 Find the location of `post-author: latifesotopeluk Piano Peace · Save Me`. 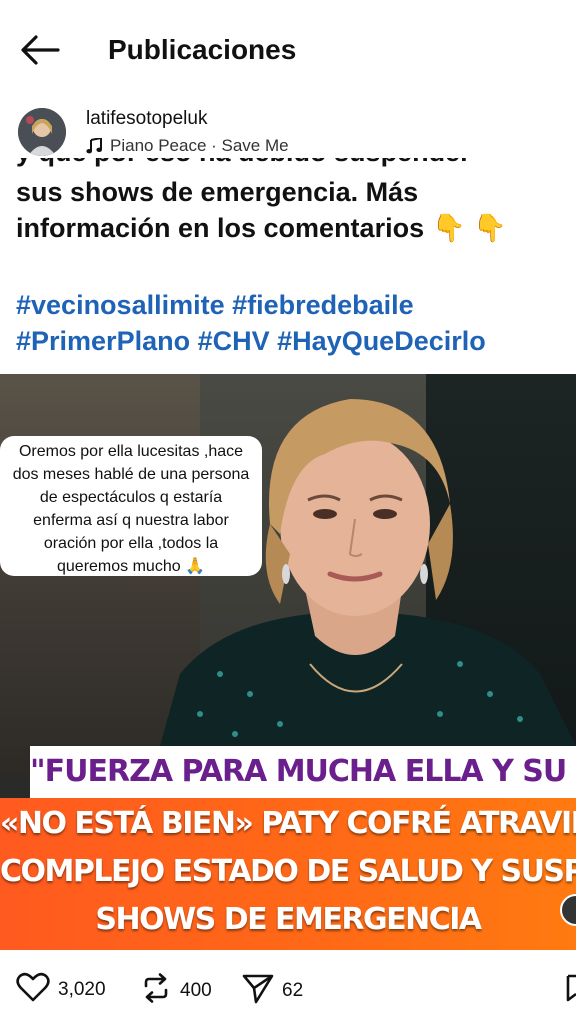

post-author: latifesotopeluk Piano Peace · Save Me is located at coordinates (288, 131).